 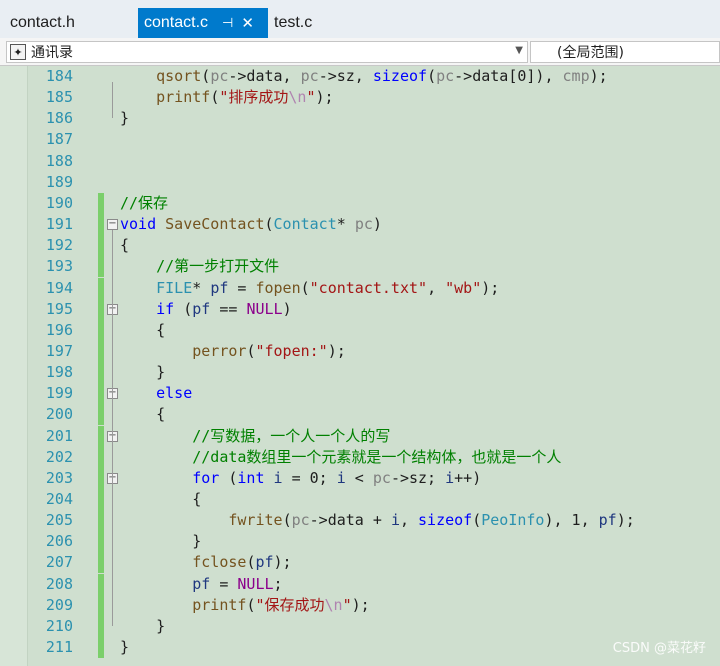 I want to click on code-line: 188, so click(x=360, y=161).